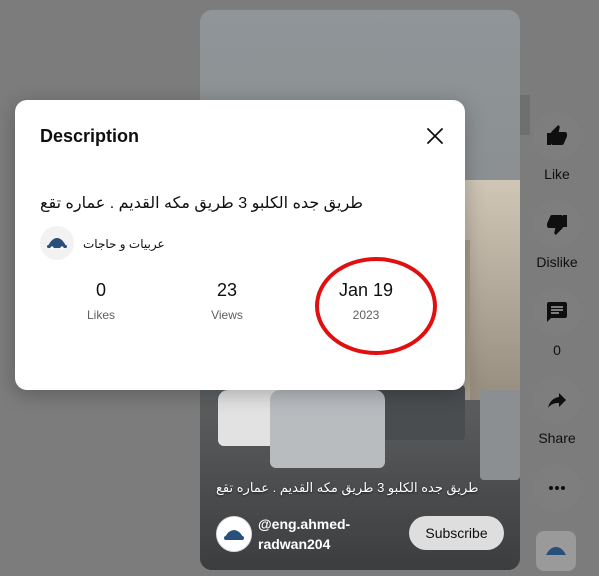  What do you see at coordinates (227, 315) in the screenshot?
I see `views-caption: Views` at bounding box center [227, 315].